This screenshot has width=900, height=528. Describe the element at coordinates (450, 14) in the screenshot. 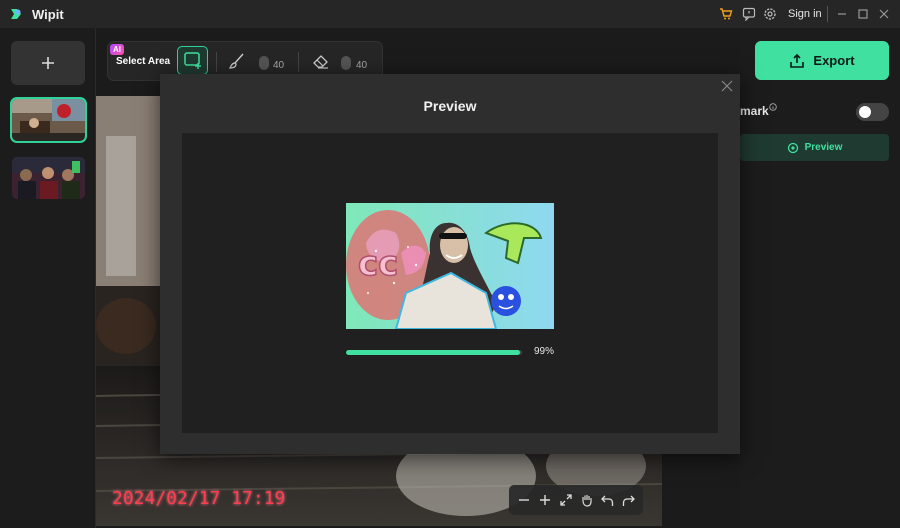

I see `title-bar: Wipit Sign in` at that location.